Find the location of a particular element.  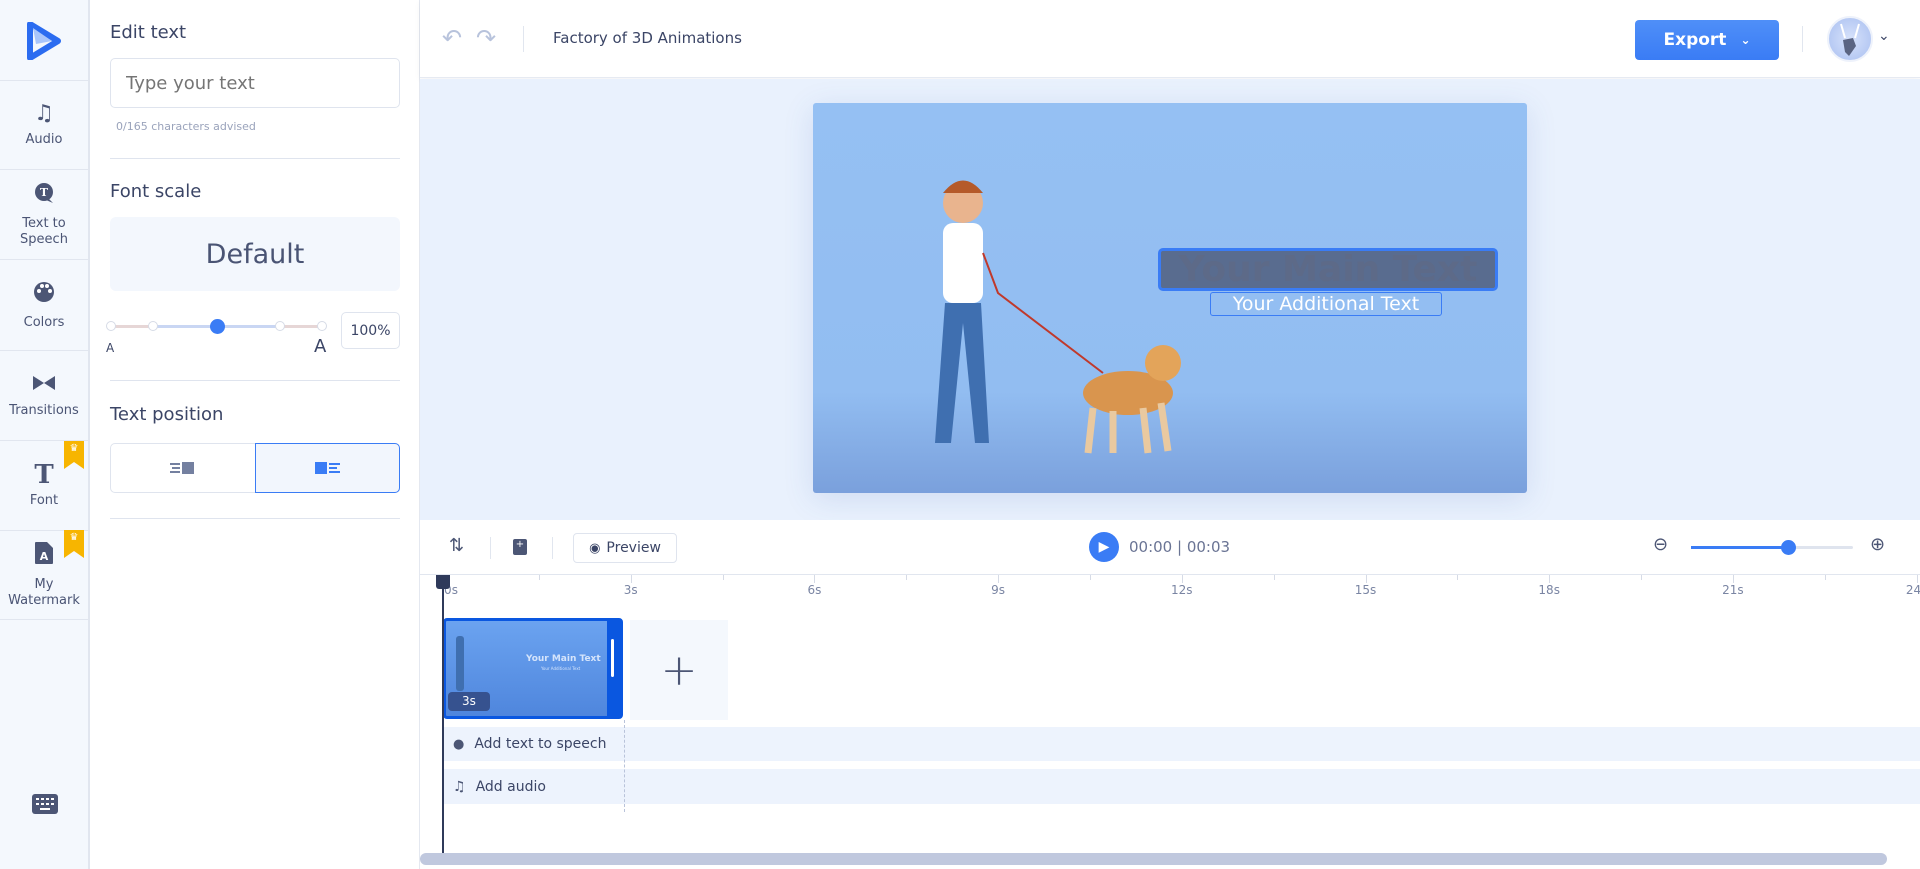

svg-text: A is located at coordinates (44, 556).